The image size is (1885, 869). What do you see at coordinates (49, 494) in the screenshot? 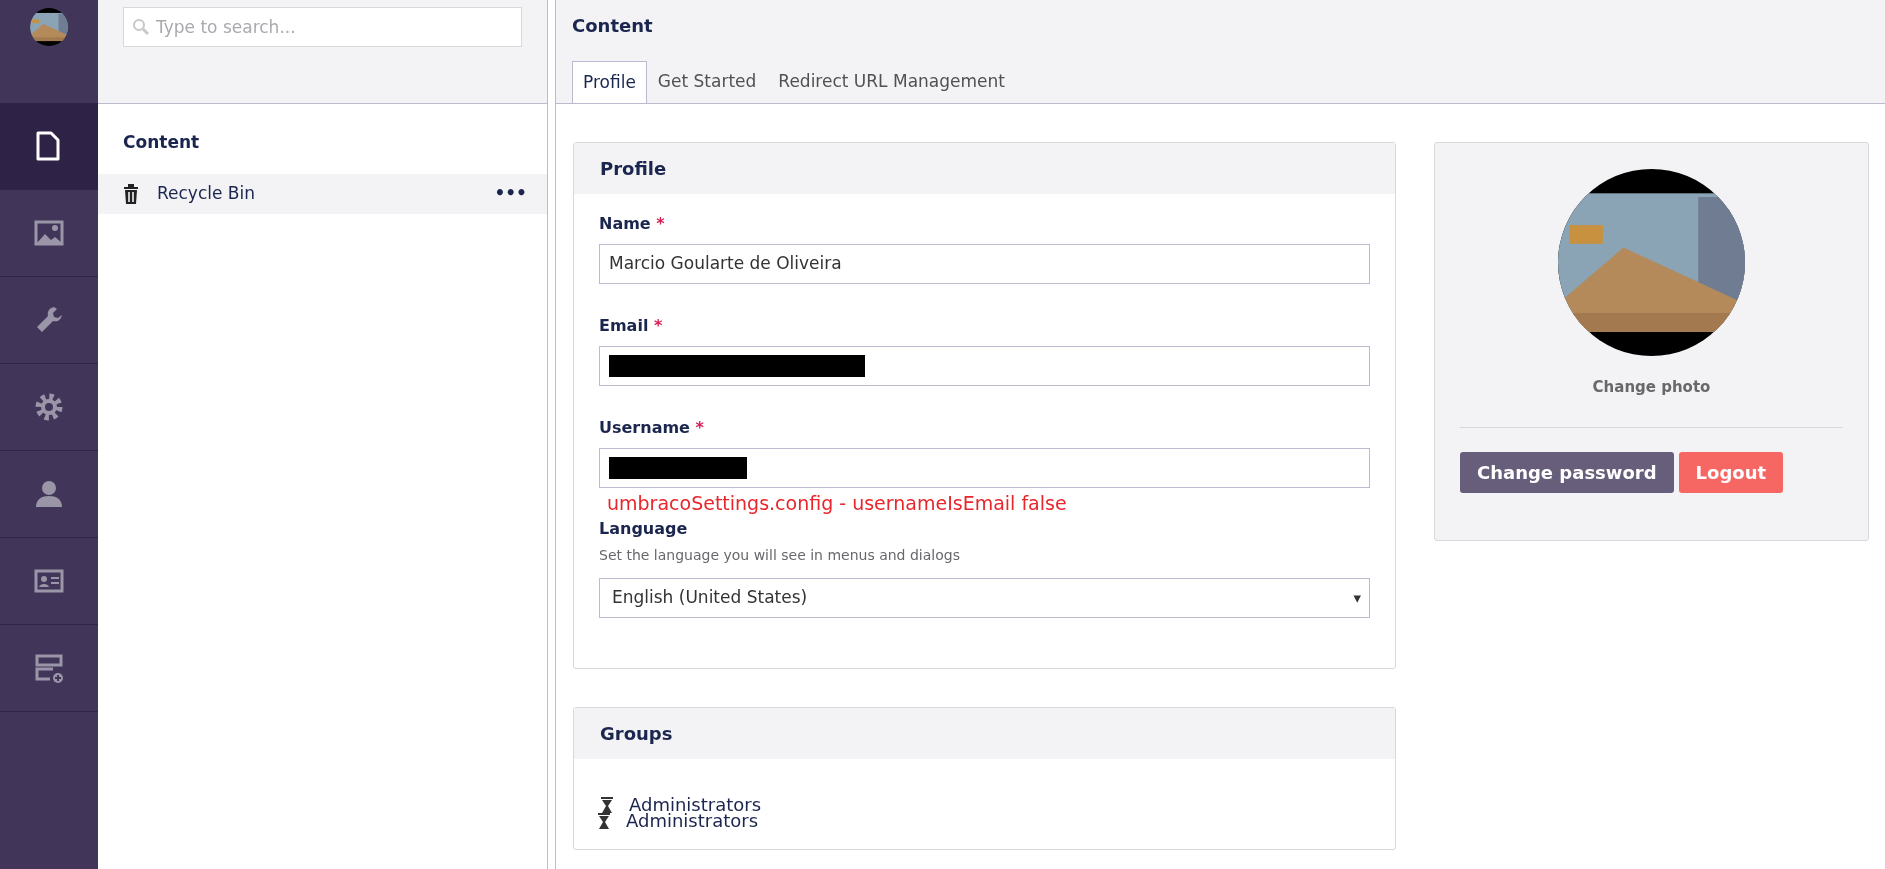
I see `person-icon` at bounding box center [49, 494].